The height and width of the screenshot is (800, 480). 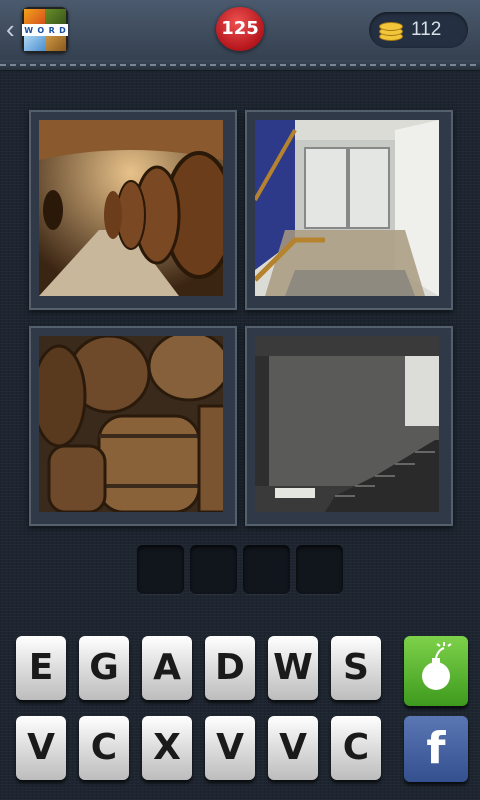 I want to click on chevron-left-icon: ‹, so click(x=10, y=29).